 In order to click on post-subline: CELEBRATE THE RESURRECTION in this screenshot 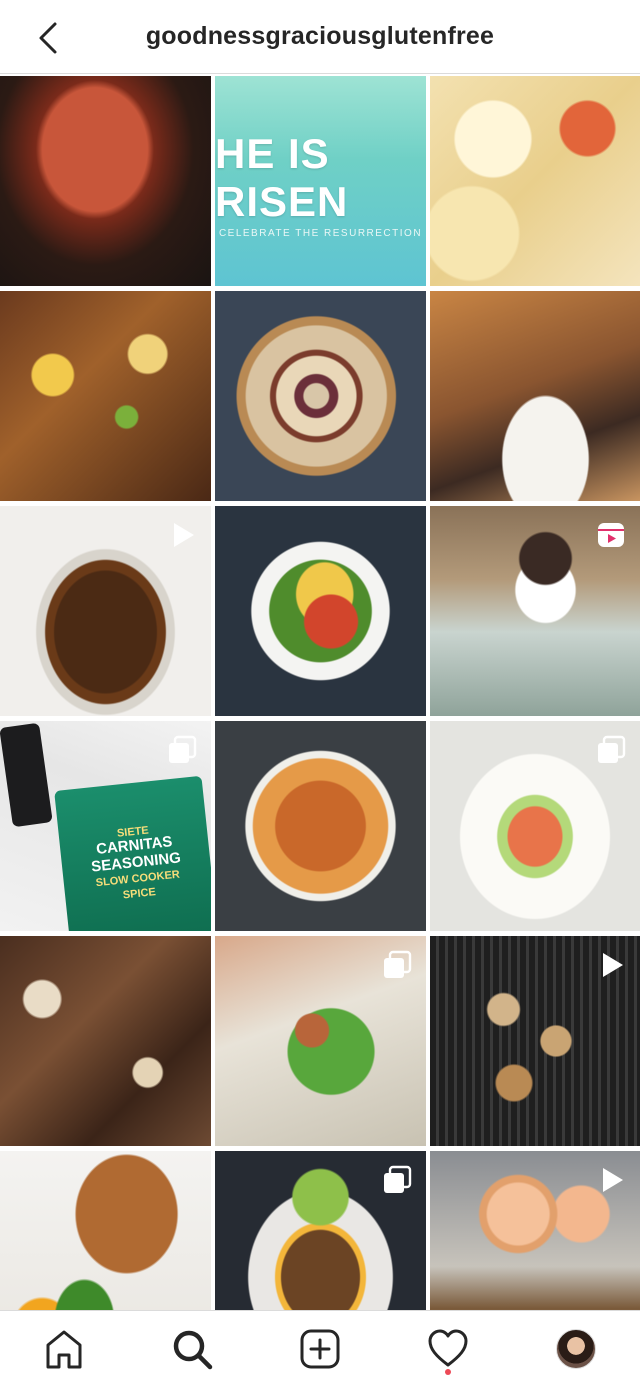, I will do `click(320, 233)`.